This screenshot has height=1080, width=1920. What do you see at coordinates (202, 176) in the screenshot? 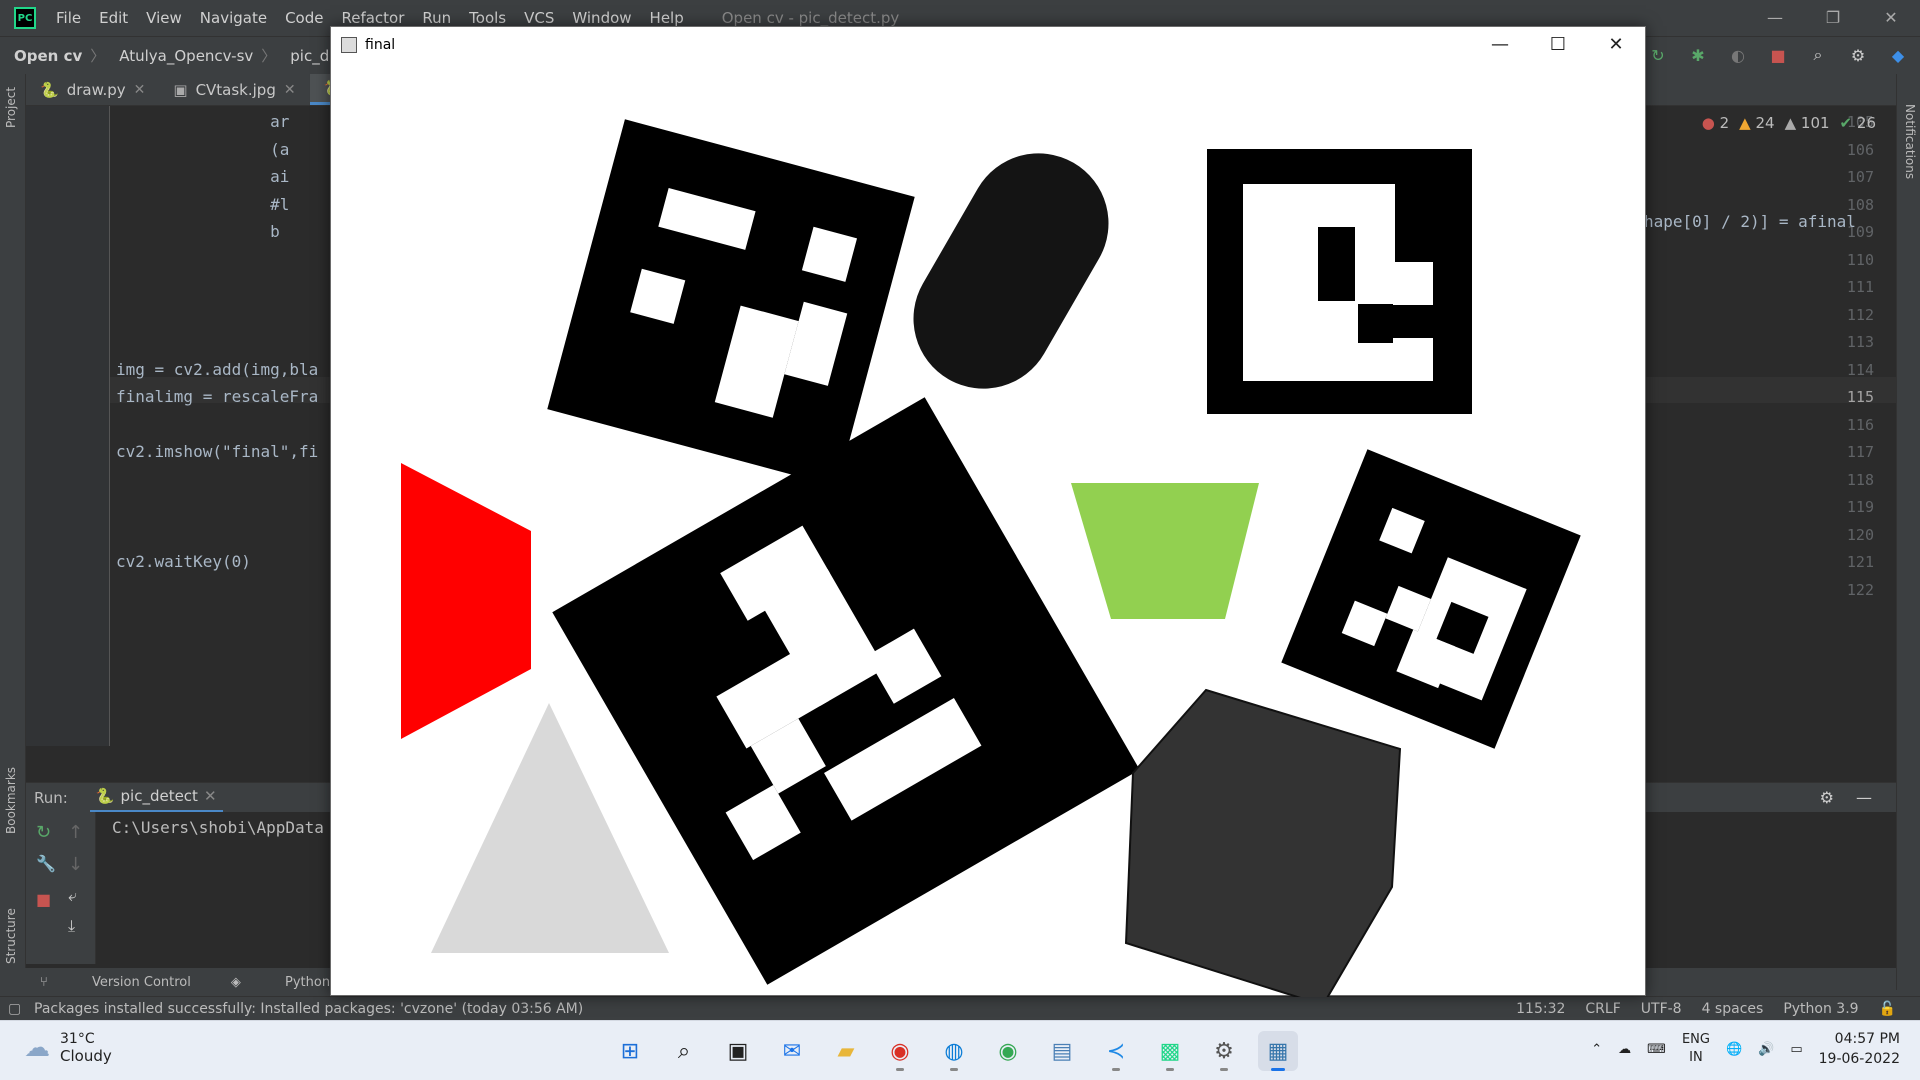
I see `code-line: ai` at bounding box center [202, 176].